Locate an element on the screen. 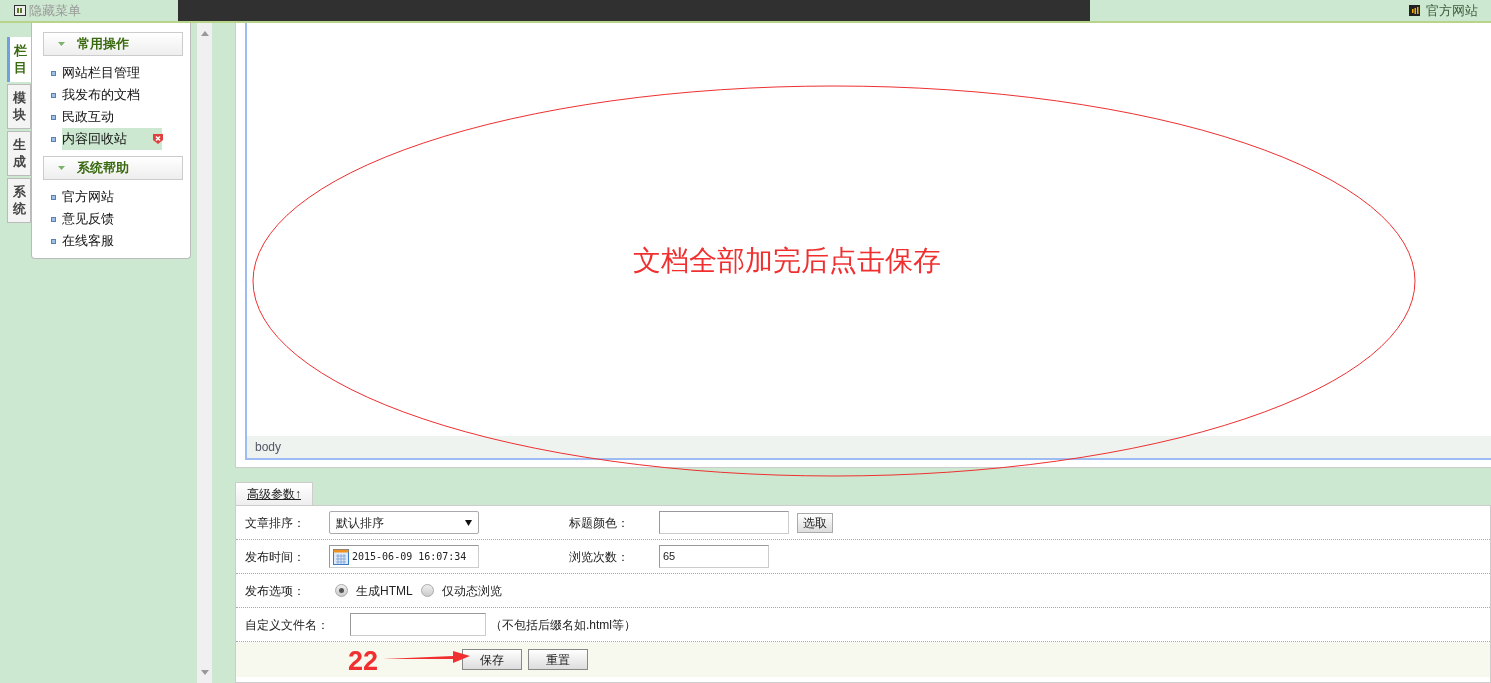 The width and height of the screenshot is (1491, 683). scroll-down-icon is located at coordinates (204, 672).